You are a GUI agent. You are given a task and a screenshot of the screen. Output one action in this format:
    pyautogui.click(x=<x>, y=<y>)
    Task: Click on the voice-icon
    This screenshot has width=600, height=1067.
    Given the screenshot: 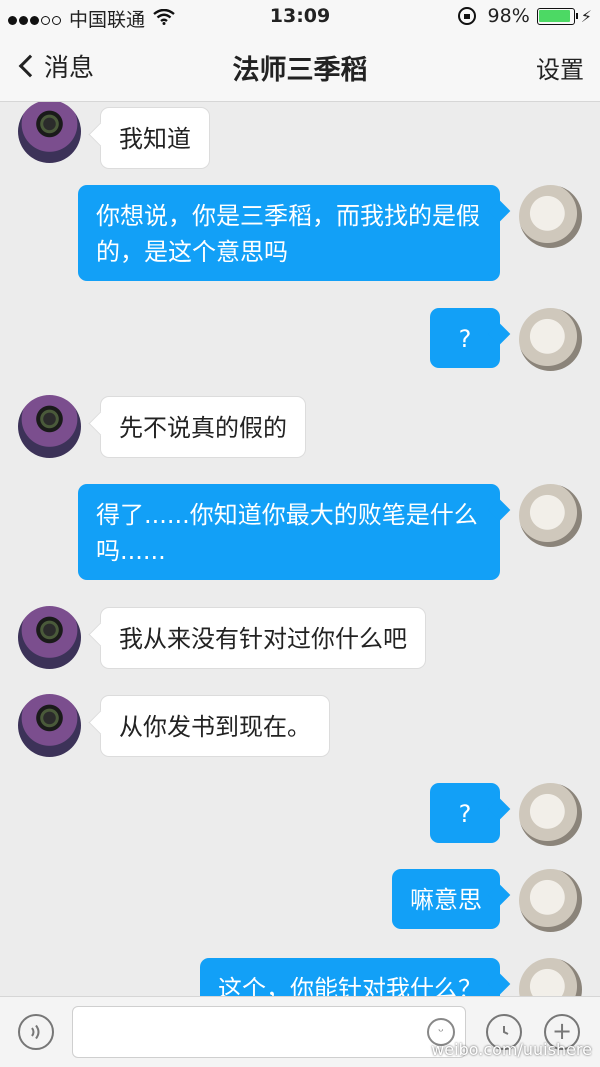 What is the action you would take?
    pyautogui.click(x=36, y=1032)
    